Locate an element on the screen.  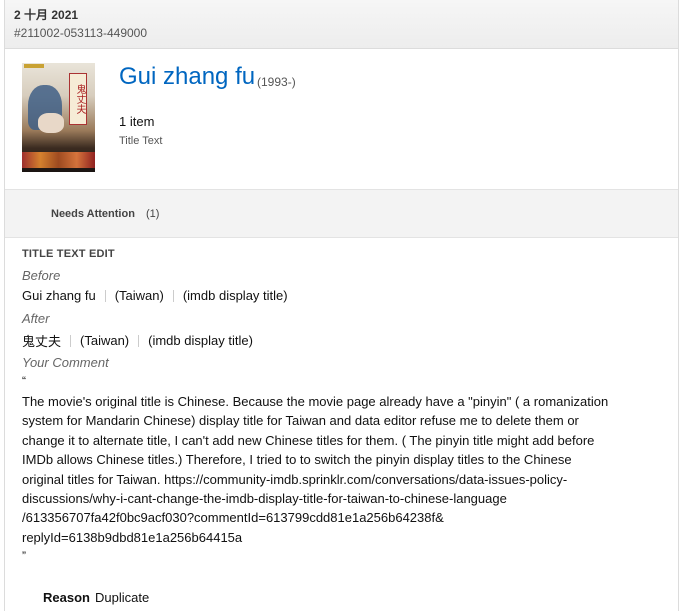
needs-attention-label: Needs Attention is located at coordinates (93, 214).